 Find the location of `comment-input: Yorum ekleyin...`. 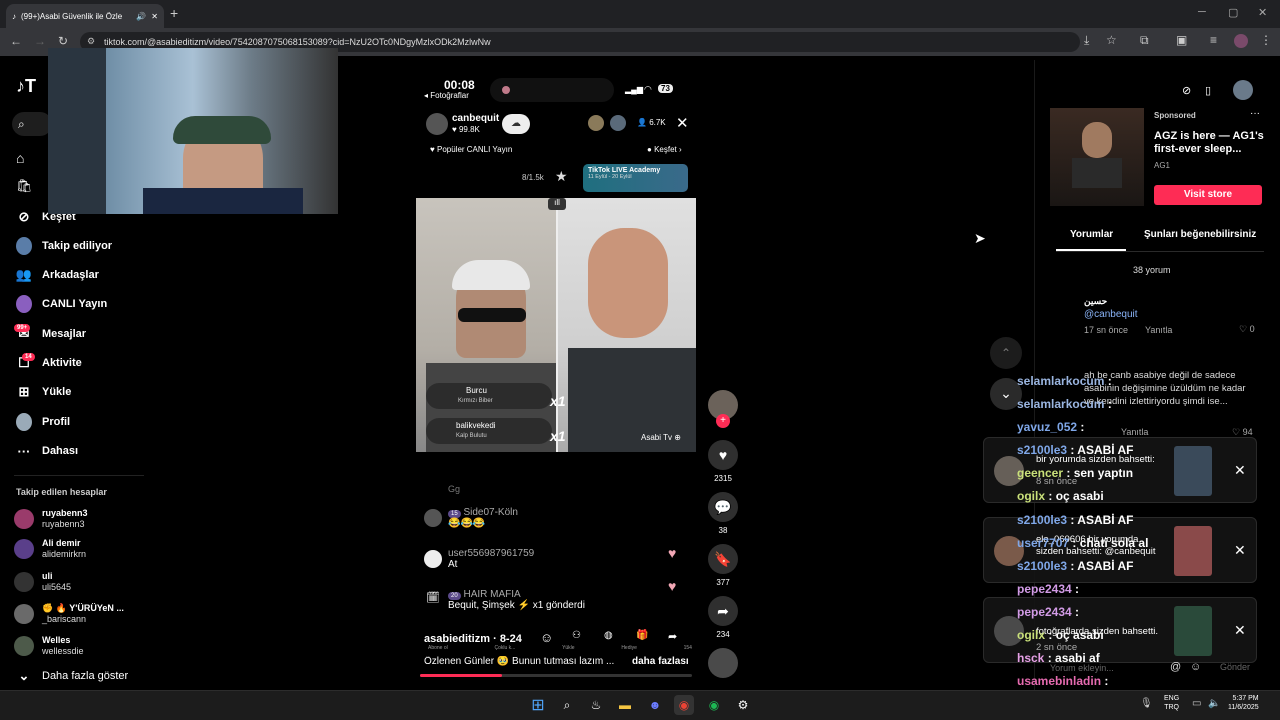

comment-input: Yorum ekleyin... is located at coordinates (1120, 668).